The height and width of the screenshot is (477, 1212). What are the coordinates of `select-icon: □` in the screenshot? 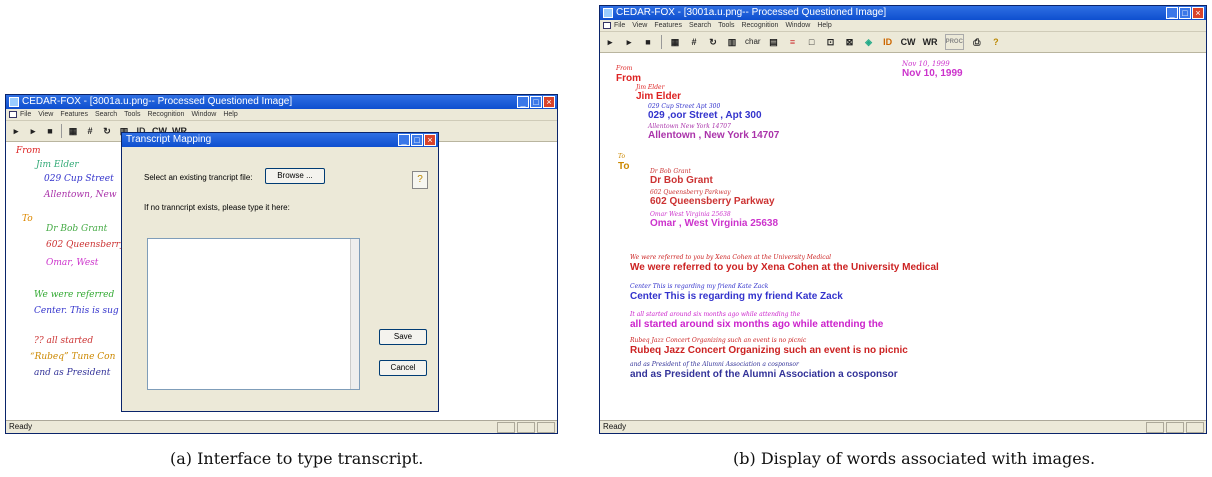 It's located at (812, 42).